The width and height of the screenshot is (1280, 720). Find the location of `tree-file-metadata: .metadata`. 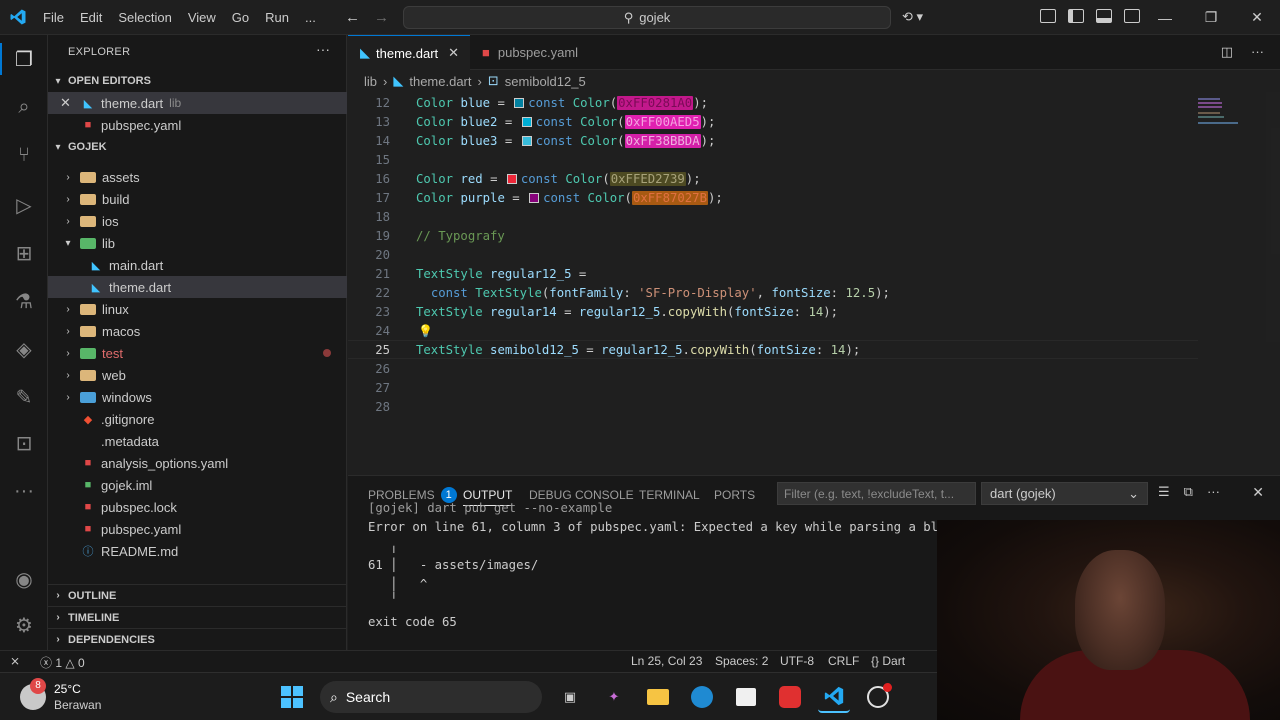

tree-file-metadata: .metadata is located at coordinates (197, 441).